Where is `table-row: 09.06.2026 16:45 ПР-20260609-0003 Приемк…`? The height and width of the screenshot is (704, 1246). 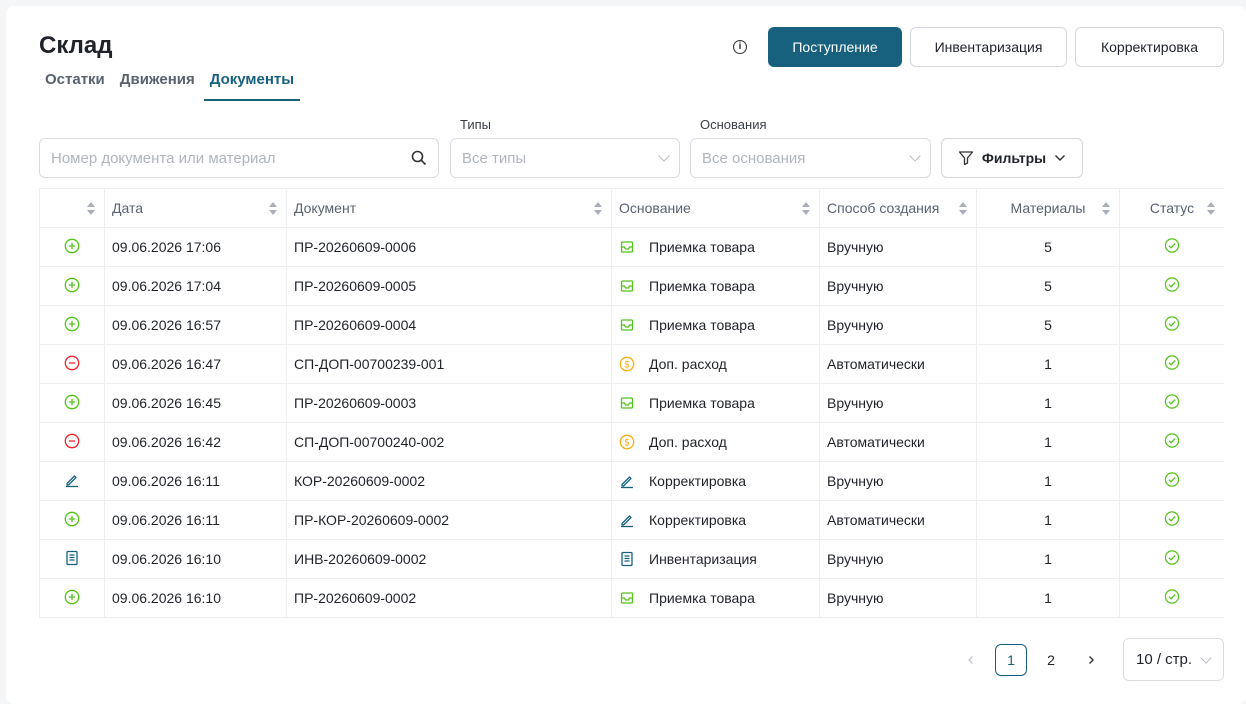 table-row: 09.06.2026 16:45 ПР-20260609-0003 Приемк… is located at coordinates (631, 403).